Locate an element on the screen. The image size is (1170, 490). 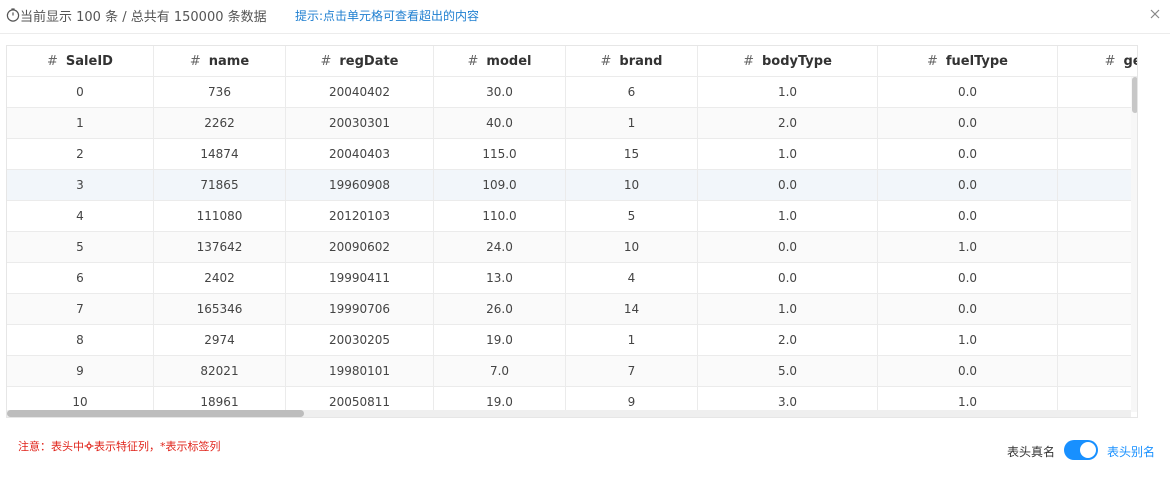
table-cell: 9 is located at coordinates (80, 371).